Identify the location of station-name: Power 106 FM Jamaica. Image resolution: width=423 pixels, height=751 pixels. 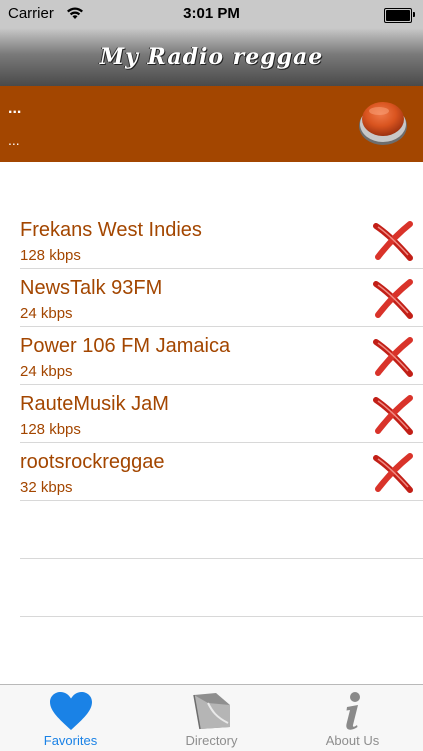
(125, 346).